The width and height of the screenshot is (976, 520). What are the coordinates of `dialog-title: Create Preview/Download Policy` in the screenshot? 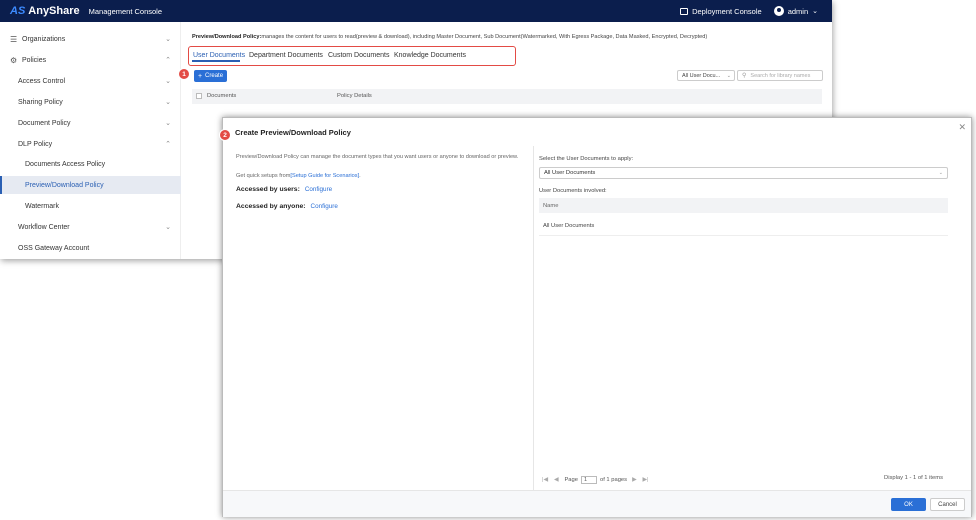 It's located at (293, 132).